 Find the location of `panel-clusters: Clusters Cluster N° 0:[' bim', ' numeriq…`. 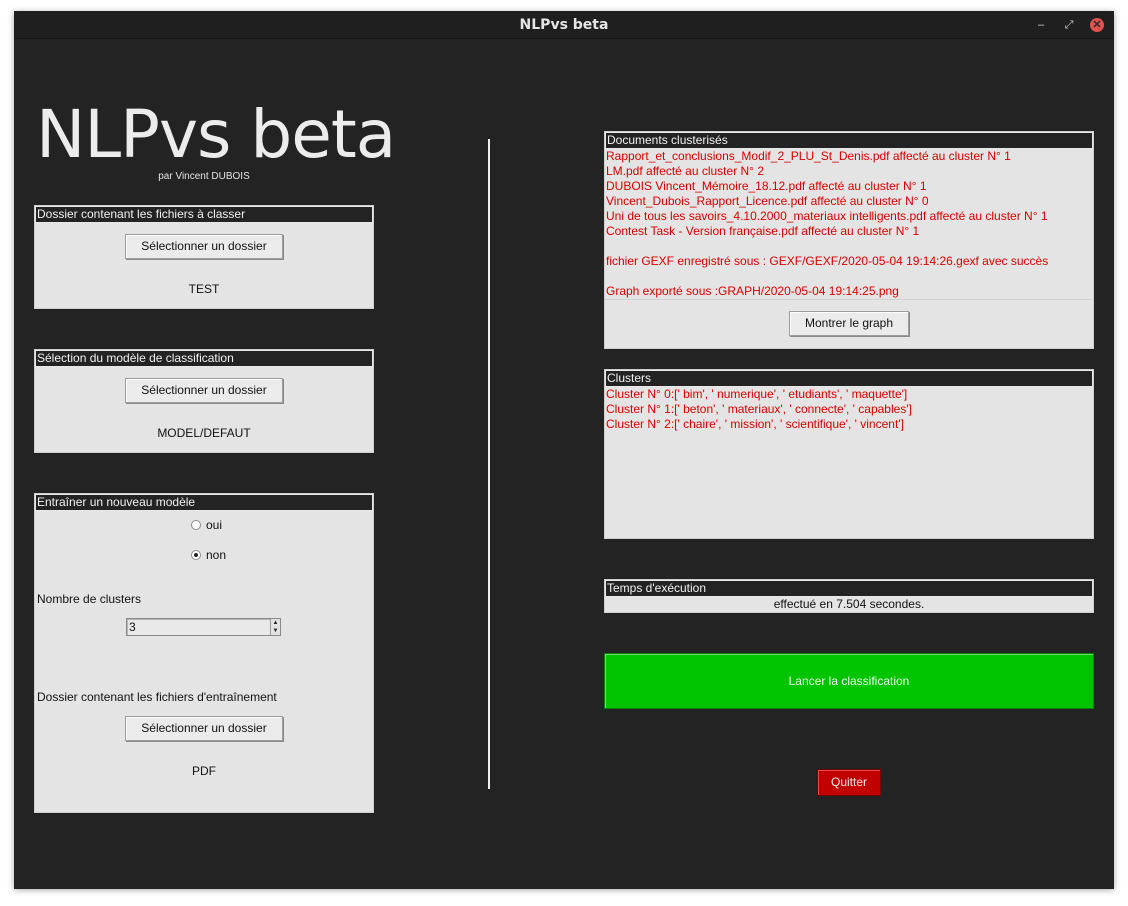

panel-clusters: Clusters Cluster N° 0:[' bim', ' numeriq… is located at coordinates (849, 454).